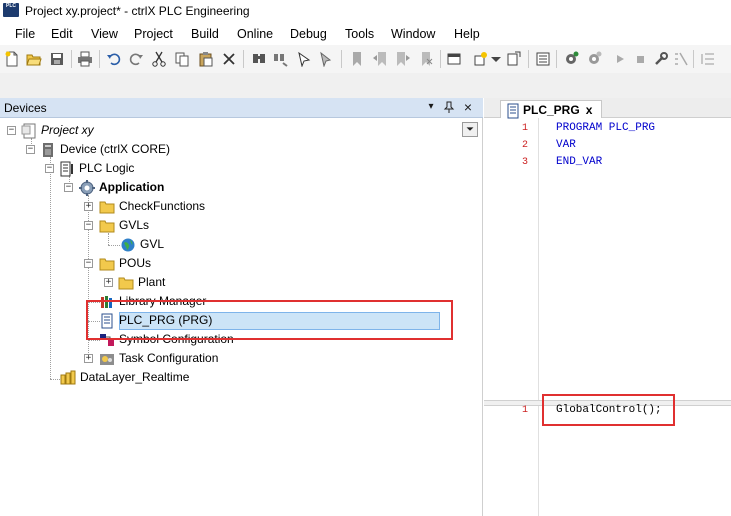 Image resolution: width=731 pixels, height=516 pixels. I want to click on tree-label-plc-logic: PLC Logic, so click(107, 168).